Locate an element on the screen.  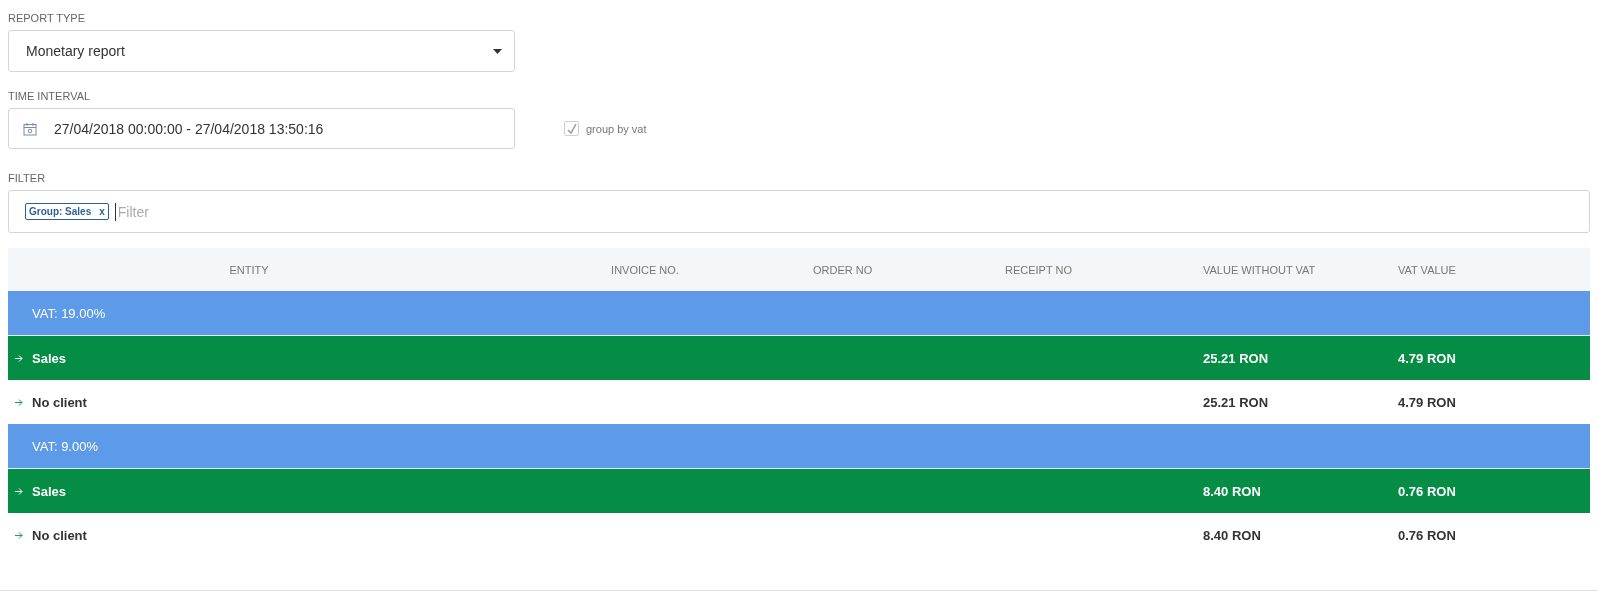
vat-group-title: VAT: 9.00% is located at coordinates (64, 446).